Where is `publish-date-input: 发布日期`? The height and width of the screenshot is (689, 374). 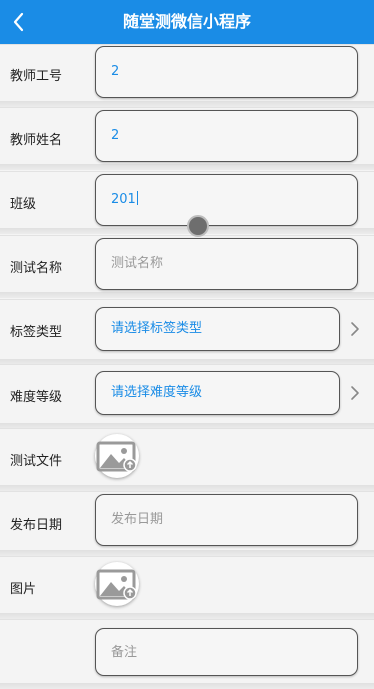 publish-date-input: 发布日期 is located at coordinates (226, 520).